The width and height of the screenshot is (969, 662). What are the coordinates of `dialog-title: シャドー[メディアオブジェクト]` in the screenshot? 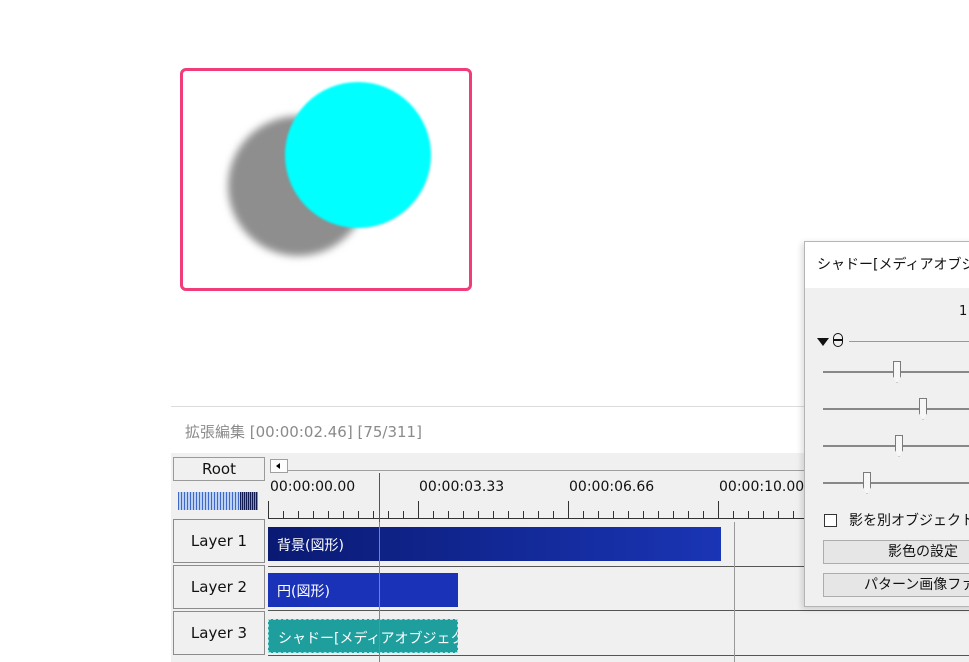 It's located at (887, 265).